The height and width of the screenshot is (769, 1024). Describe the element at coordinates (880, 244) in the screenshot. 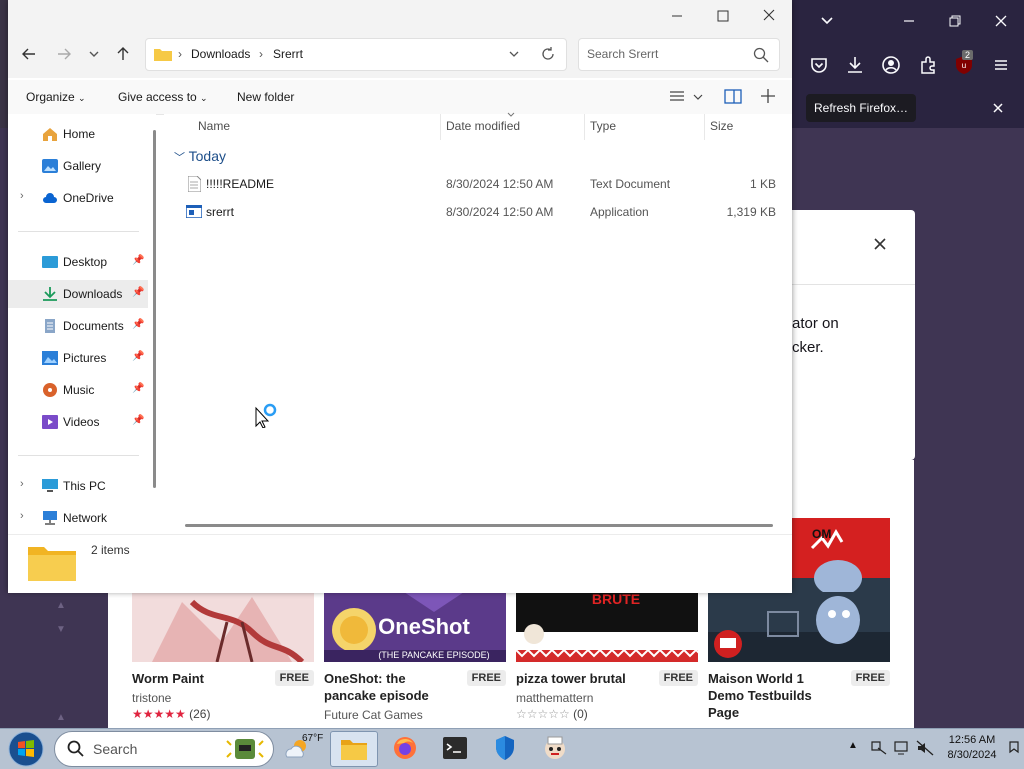

I see `dialog-close-icon` at that location.